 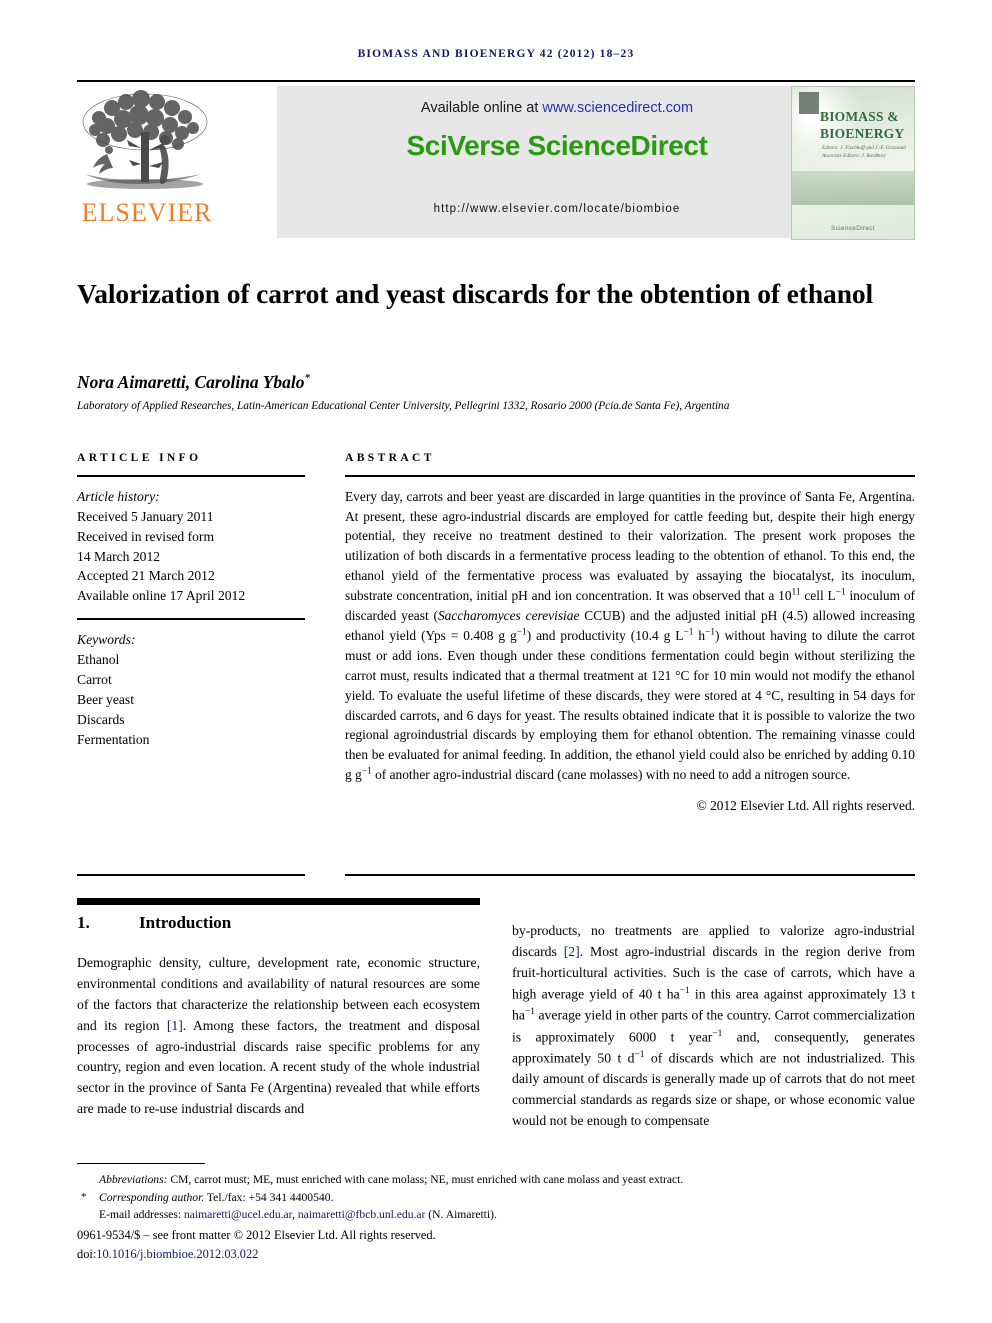 What do you see at coordinates (572, 951) in the screenshot?
I see `citation-reference: [2]` at bounding box center [572, 951].